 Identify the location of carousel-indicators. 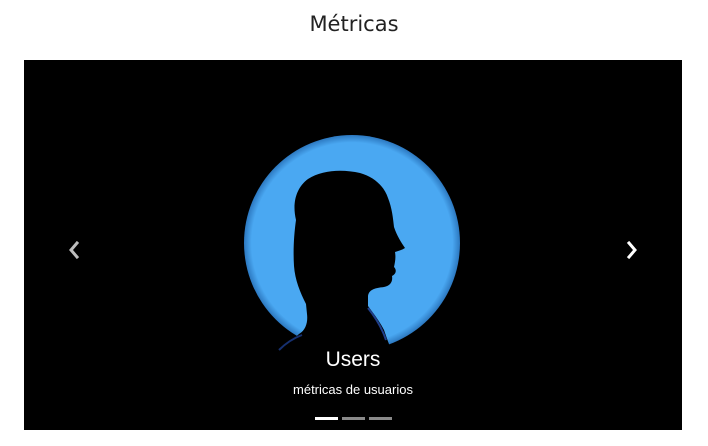
(353, 420).